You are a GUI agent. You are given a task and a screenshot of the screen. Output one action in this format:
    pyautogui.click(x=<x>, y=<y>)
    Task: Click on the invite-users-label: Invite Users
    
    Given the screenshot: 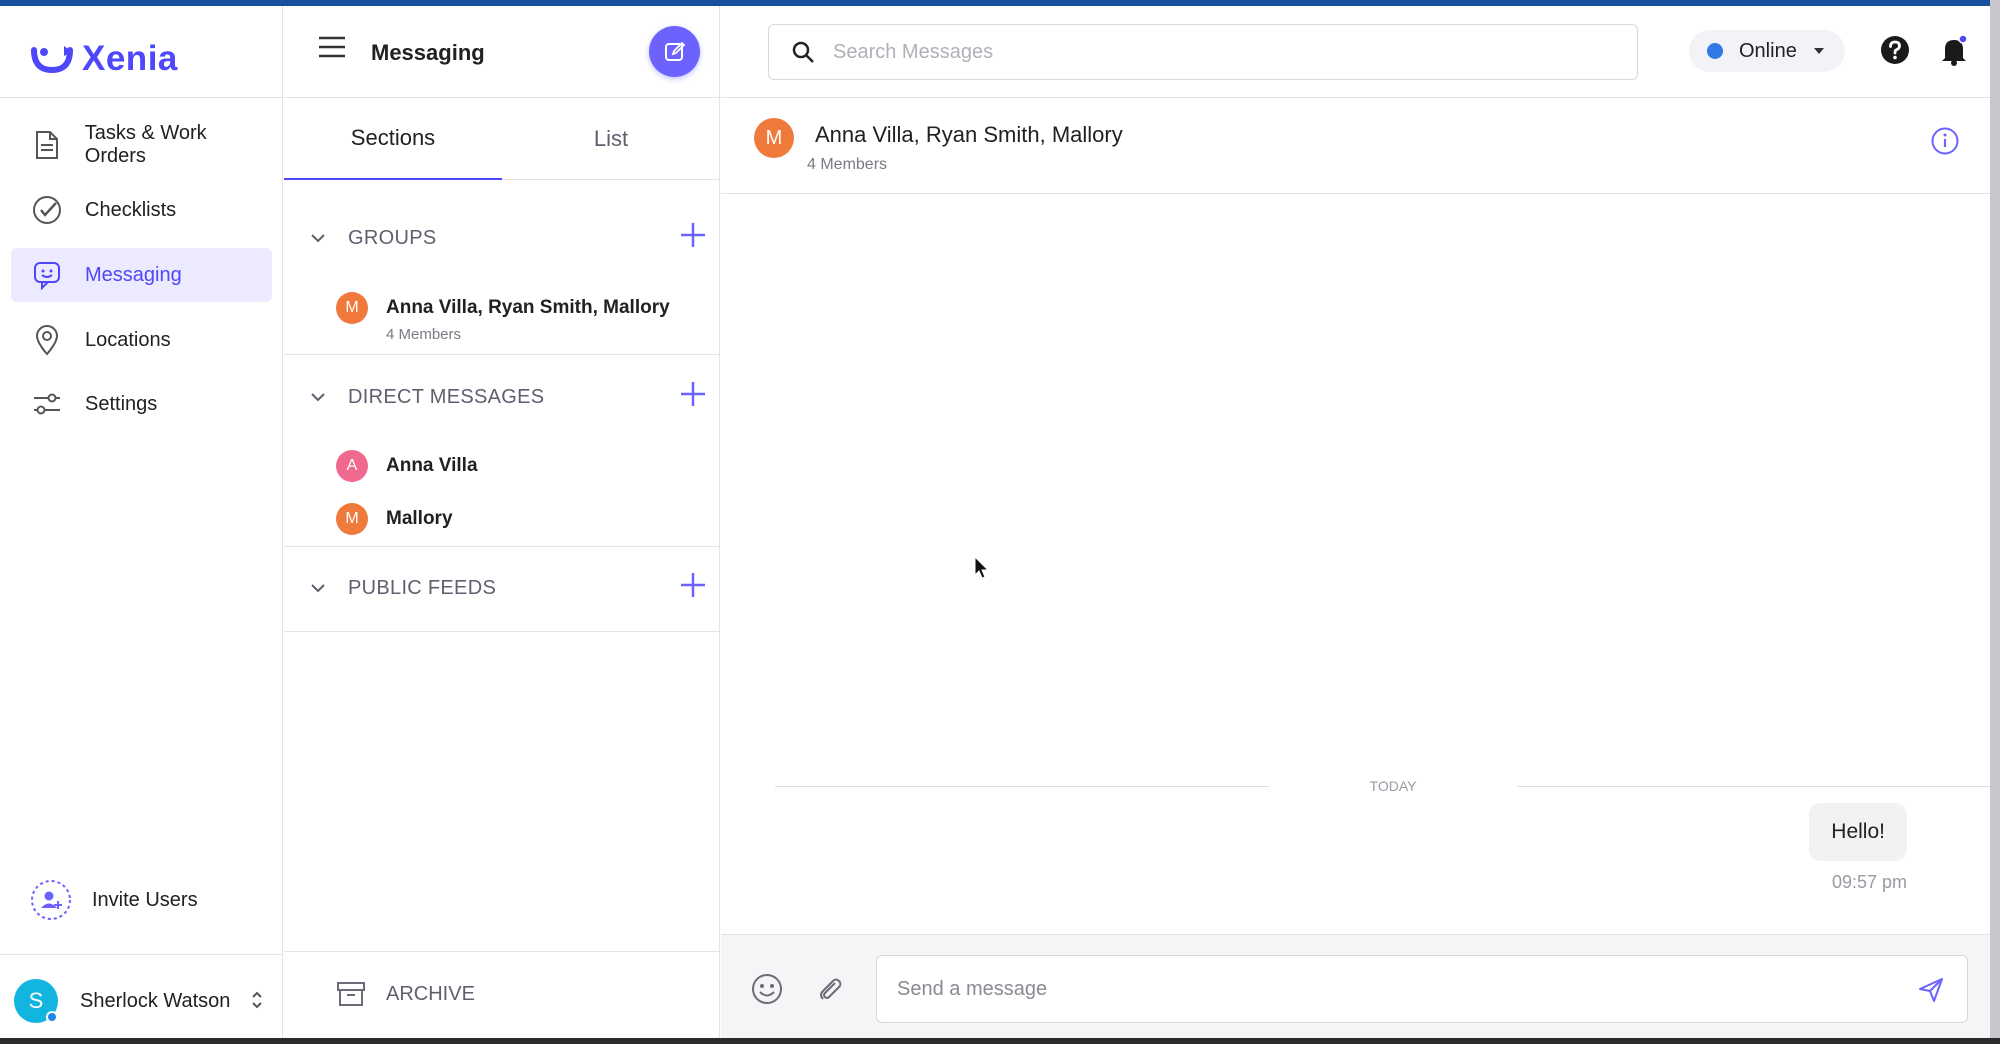 What is the action you would take?
    pyautogui.click(x=145, y=899)
    